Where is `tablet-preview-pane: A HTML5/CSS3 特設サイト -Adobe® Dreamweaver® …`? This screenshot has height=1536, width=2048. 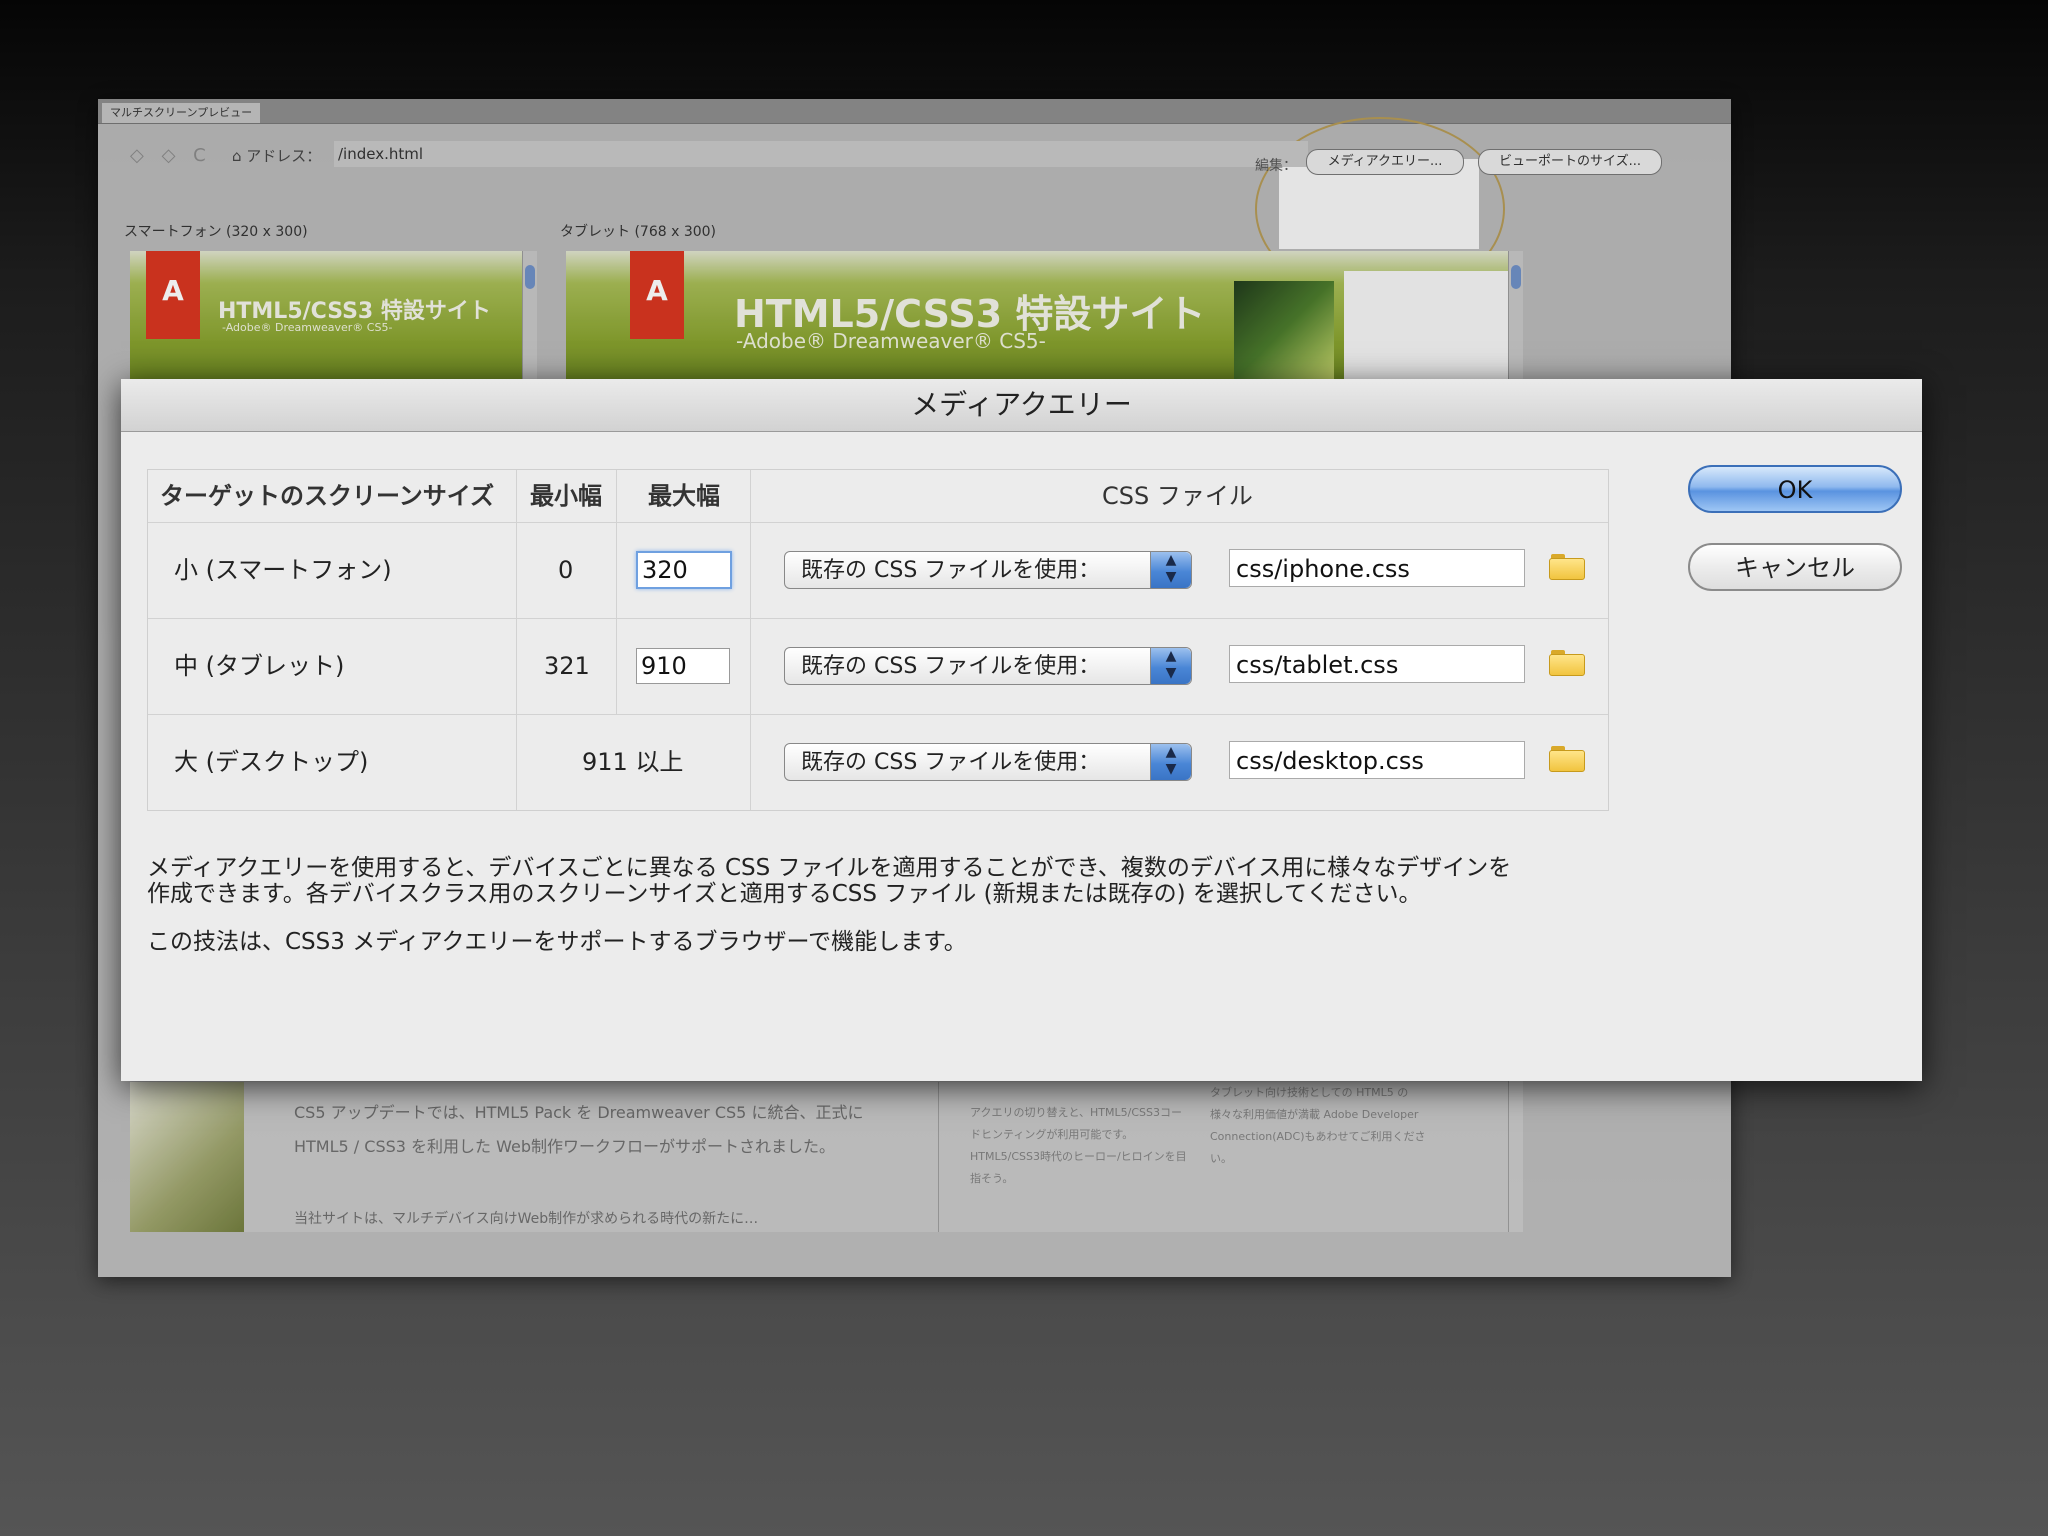 tablet-preview-pane: A HTML5/CSS3 特設サイト -Adobe® Dreamweaver® … is located at coordinates (1037, 315).